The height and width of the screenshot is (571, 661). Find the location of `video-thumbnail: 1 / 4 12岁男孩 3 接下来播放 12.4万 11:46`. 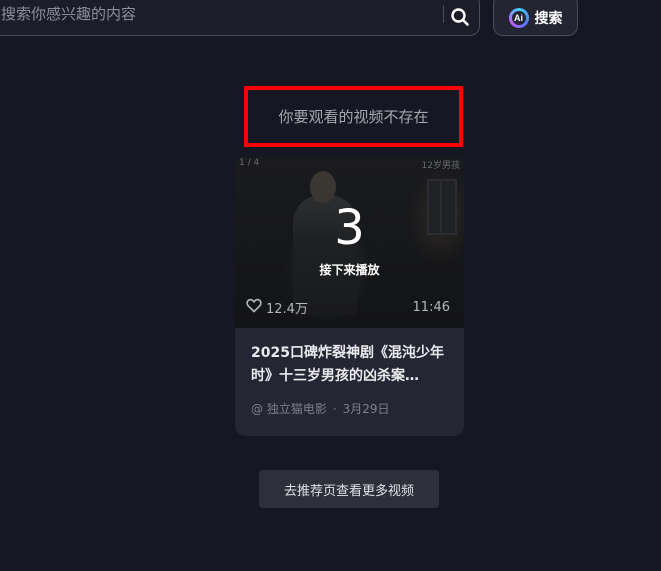

video-thumbnail: 1 / 4 12岁男孩 3 接下来播放 12.4万 11:46 is located at coordinates (349, 242).